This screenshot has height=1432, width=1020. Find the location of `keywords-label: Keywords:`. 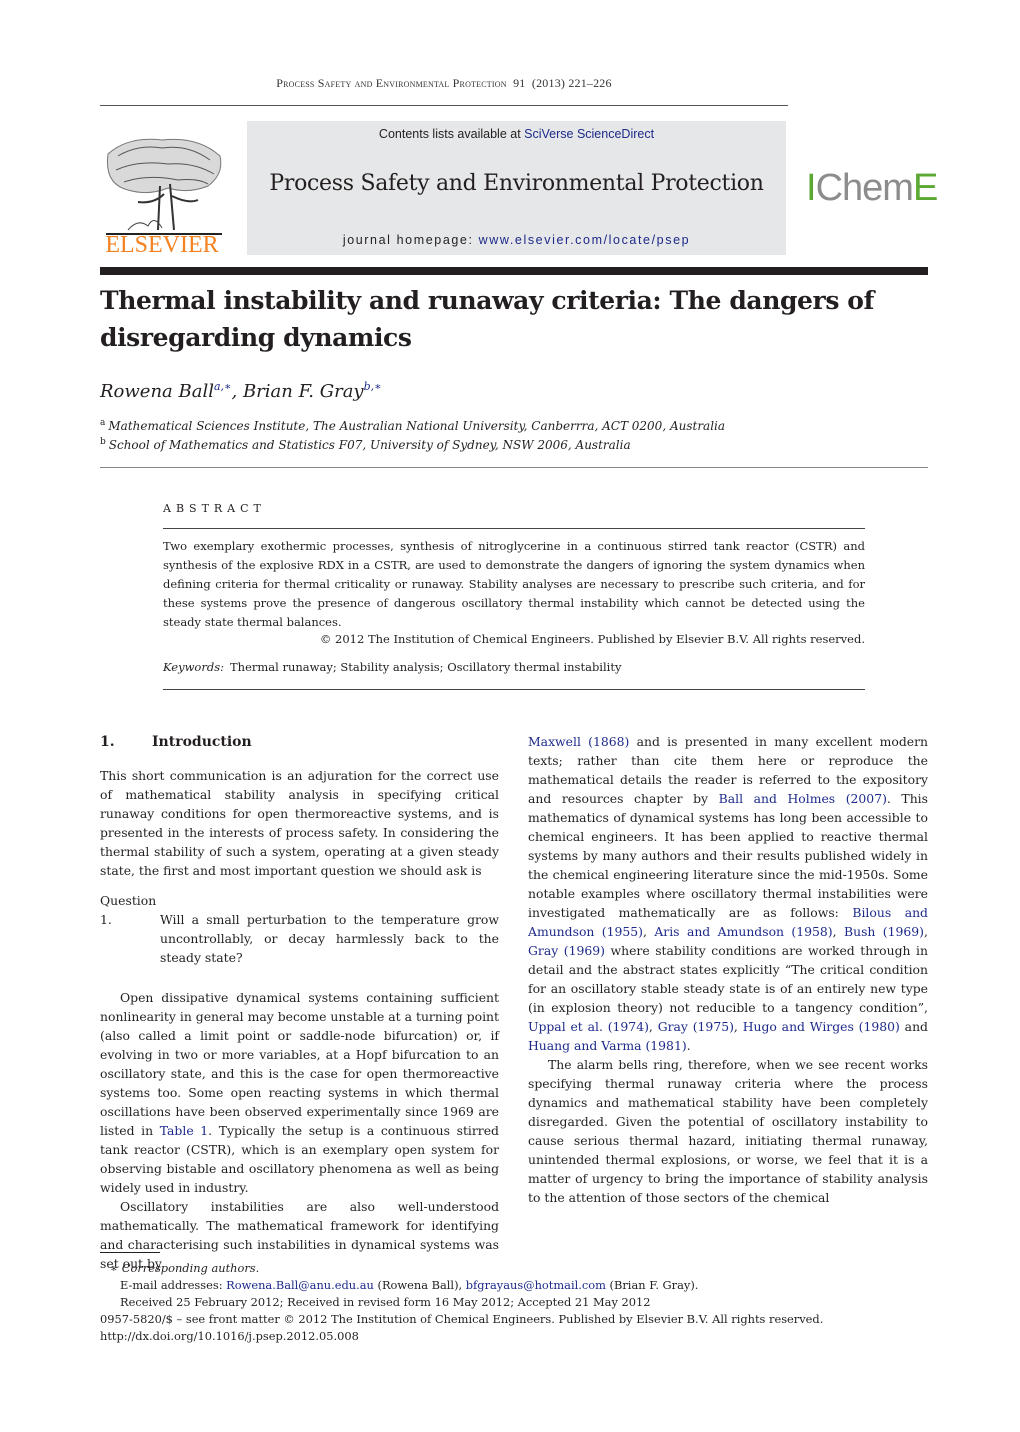

keywords-label: Keywords: is located at coordinates (193, 667).